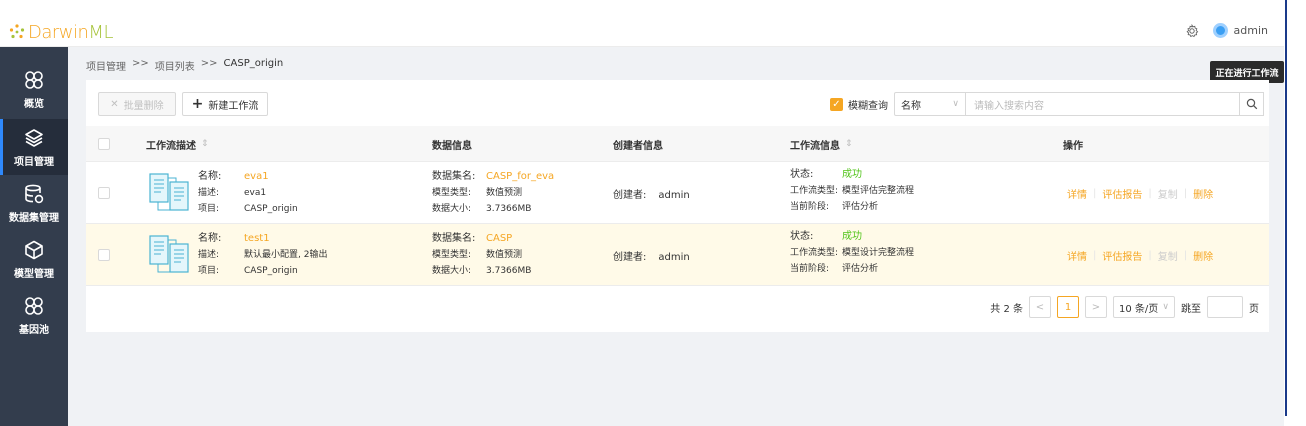 The height and width of the screenshot is (426, 1306). I want to click on select-all-checkbox, so click(104, 144).